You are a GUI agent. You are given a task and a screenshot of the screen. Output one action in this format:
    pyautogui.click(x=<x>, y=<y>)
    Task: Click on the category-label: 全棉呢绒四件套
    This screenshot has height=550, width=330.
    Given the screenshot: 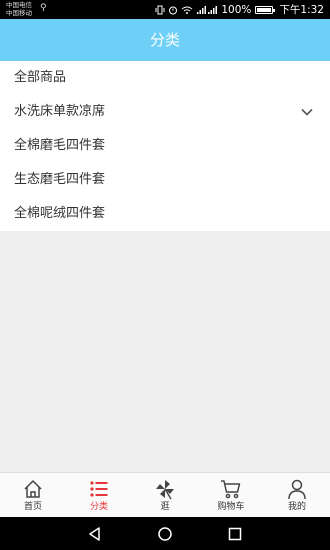 What is the action you would take?
    pyautogui.click(x=60, y=213)
    